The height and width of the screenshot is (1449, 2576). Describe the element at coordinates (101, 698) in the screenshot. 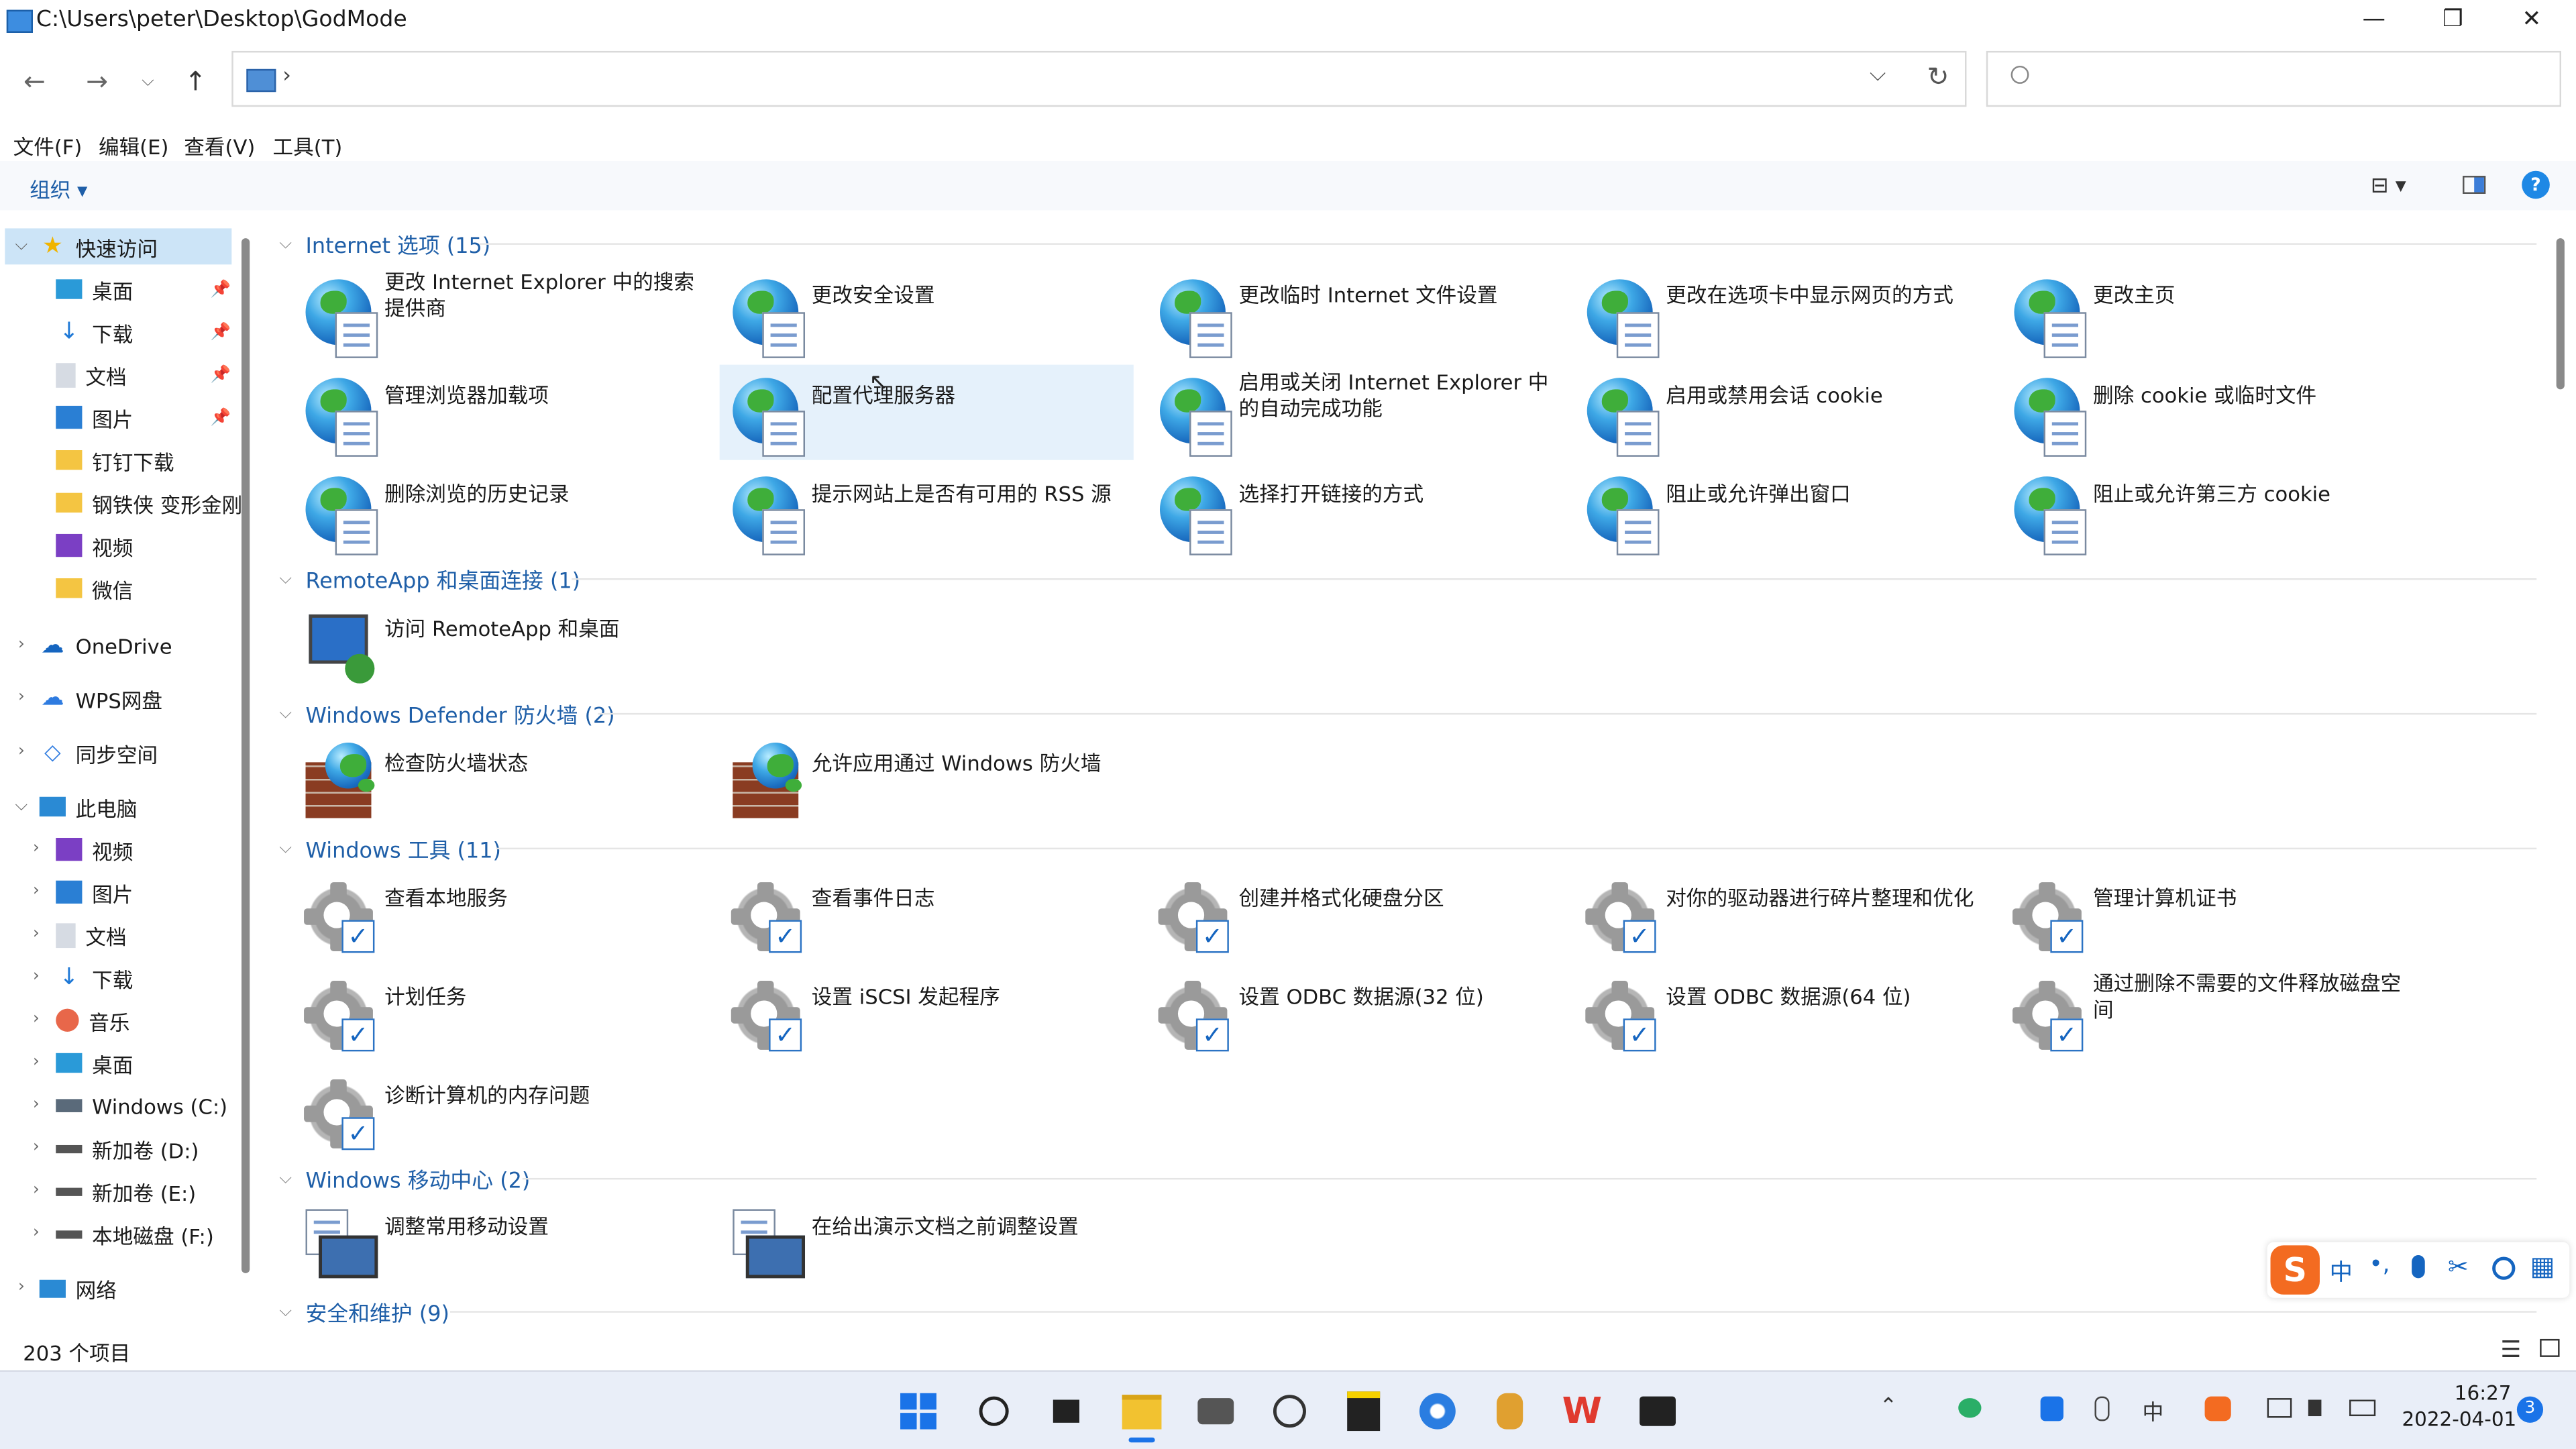

I see `sidebar-item-wps-drive: ☁ WPS网盘` at that location.